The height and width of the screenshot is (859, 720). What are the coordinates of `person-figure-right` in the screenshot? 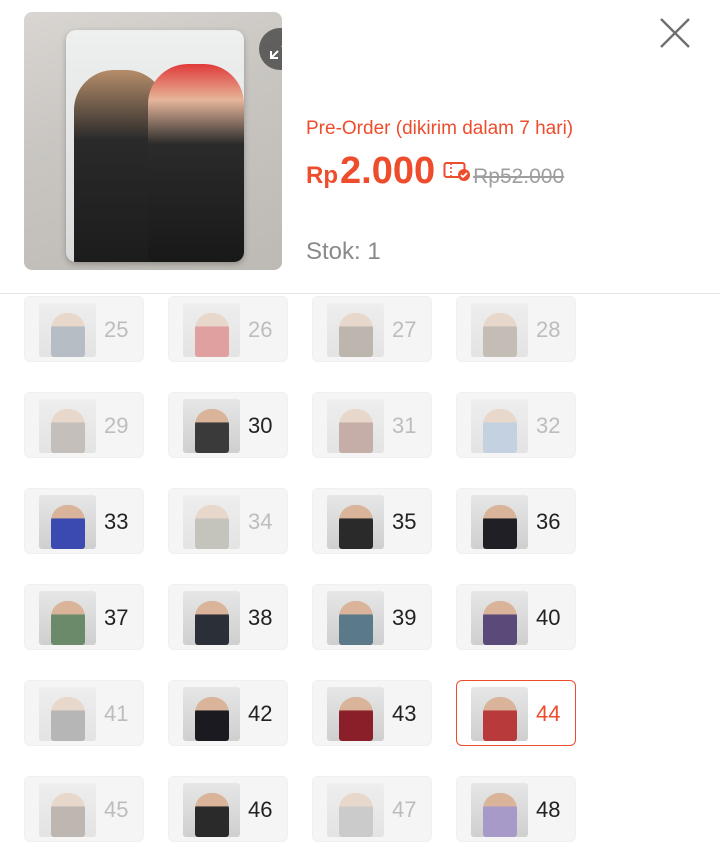 It's located at (196, 163).